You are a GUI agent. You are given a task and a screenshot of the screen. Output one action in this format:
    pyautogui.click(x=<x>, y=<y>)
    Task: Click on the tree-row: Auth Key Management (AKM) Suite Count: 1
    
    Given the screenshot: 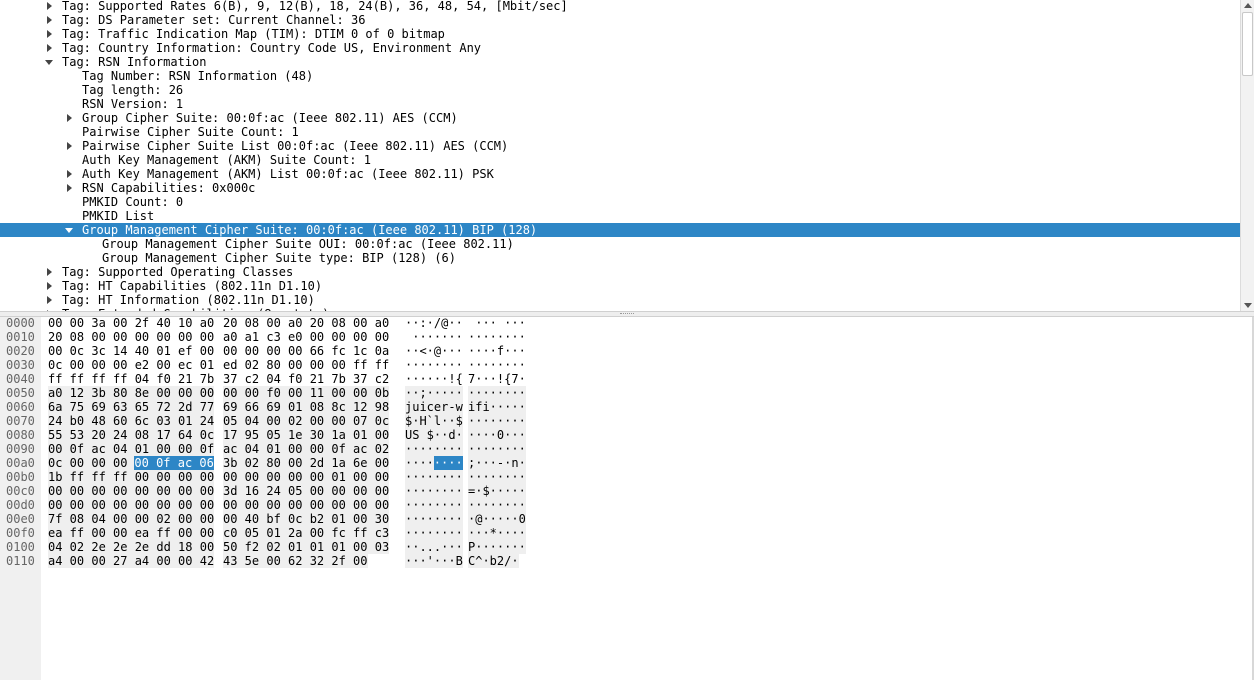 What is the action you would take?
    pyautogui.click(x=620, y=160)
    